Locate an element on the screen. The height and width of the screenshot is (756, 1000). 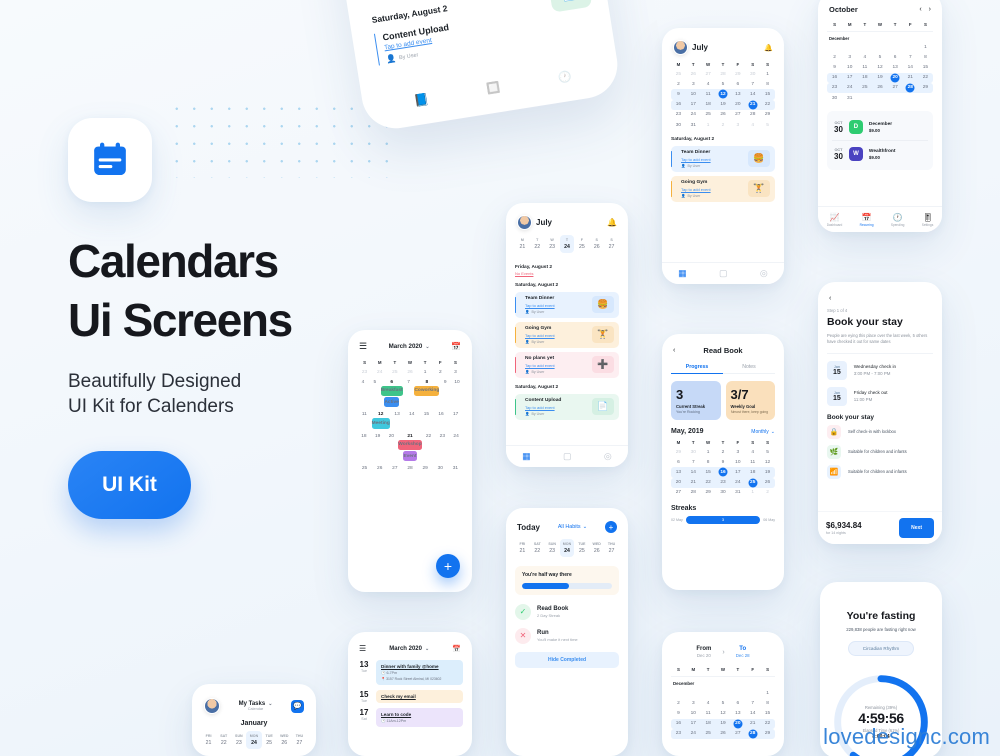
to-value: Dec 28 is located at coordinates (743, 655).